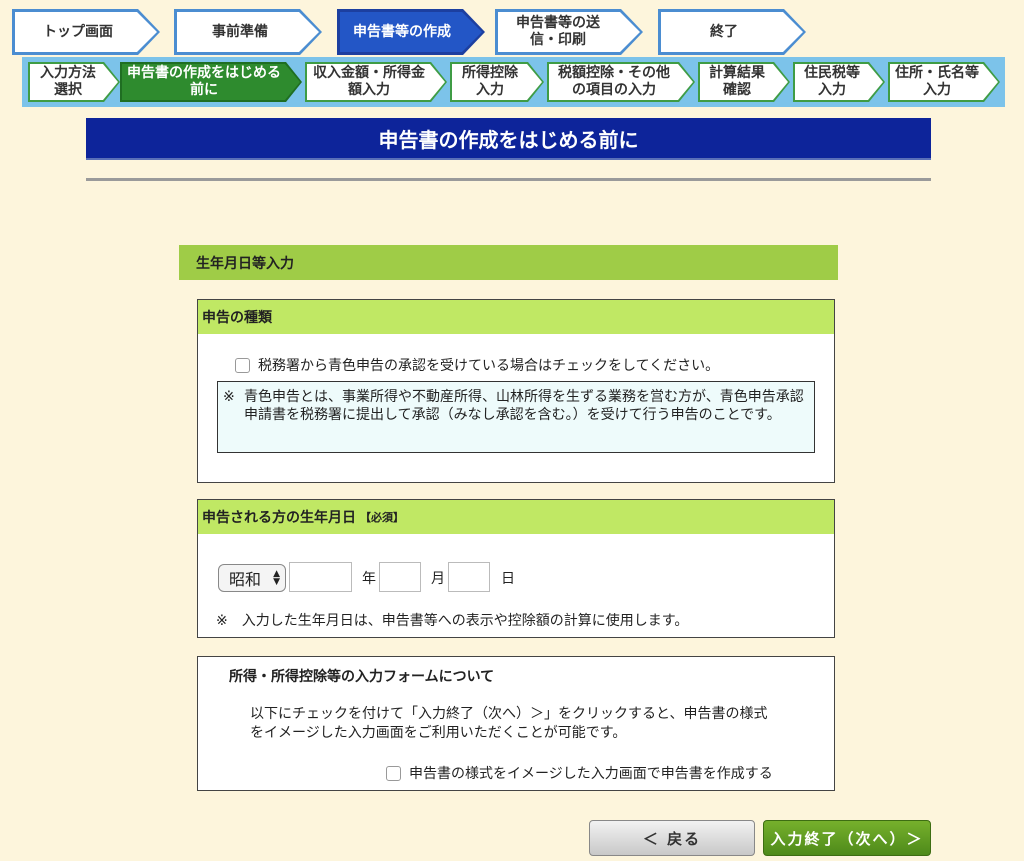  I want to click on top-step-finish: 終了, so click(732, 32).